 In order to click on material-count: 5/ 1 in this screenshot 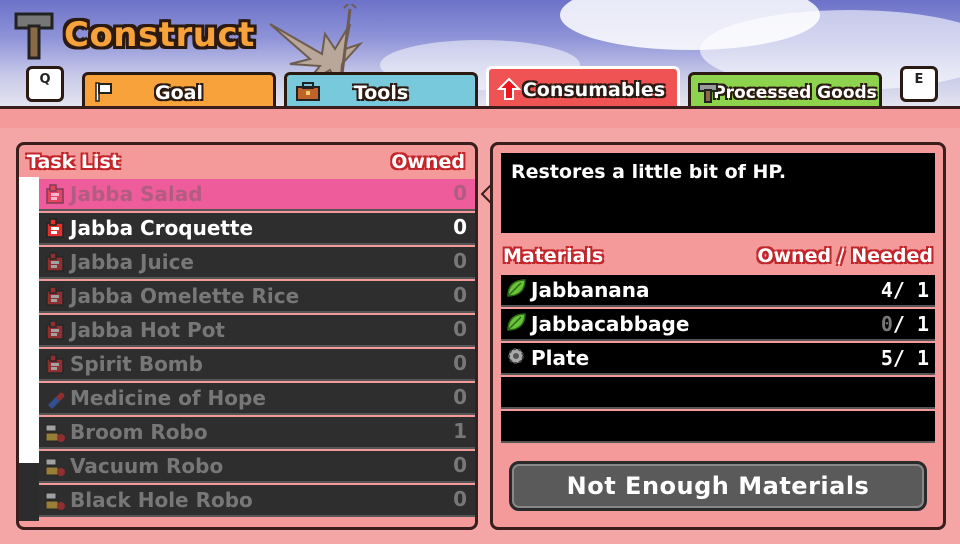, I will do `click(905, 358)`.